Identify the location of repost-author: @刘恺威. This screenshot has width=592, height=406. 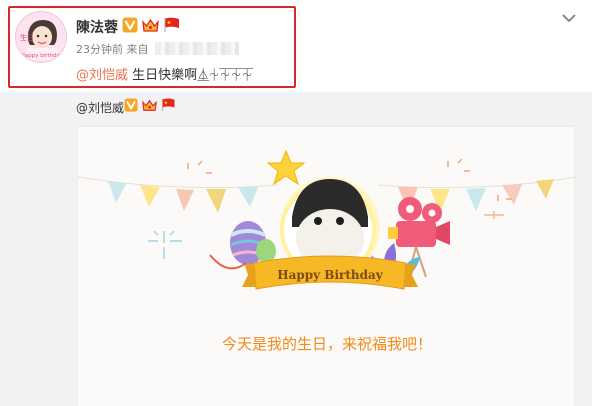
(100, 107).